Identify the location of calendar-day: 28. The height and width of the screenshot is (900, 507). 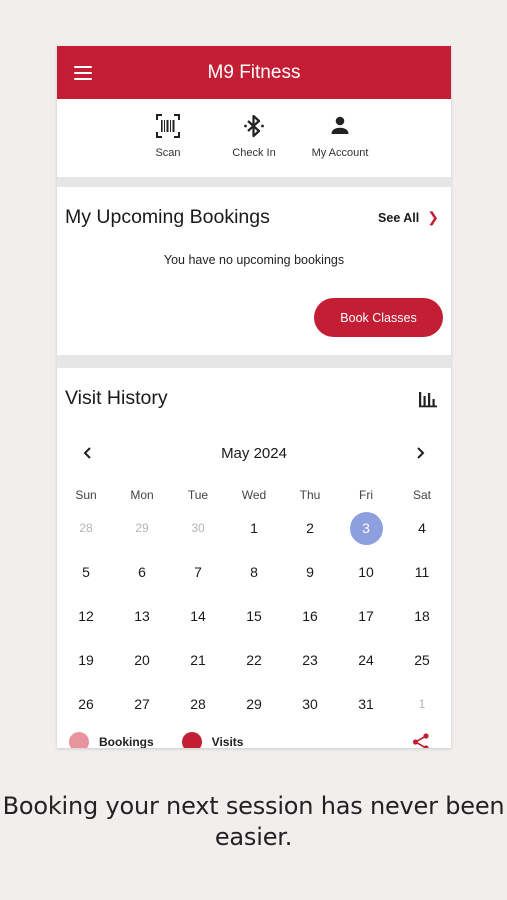
(198, 704).